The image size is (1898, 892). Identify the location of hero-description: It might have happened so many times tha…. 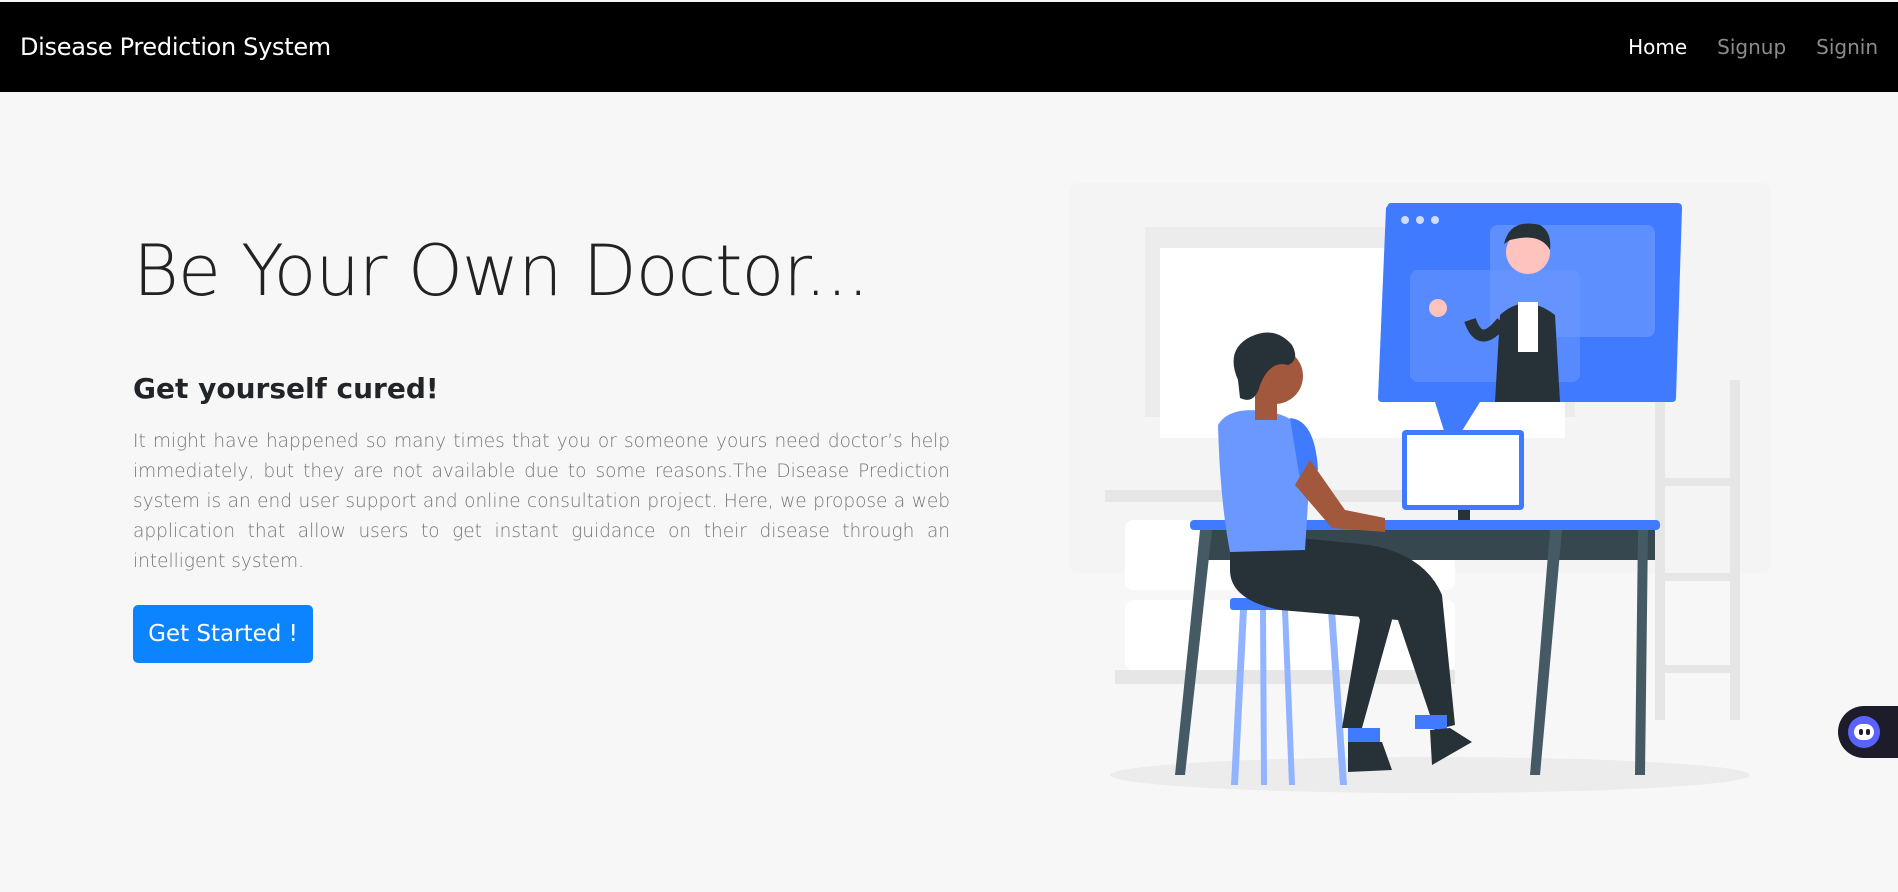
(541, 501).